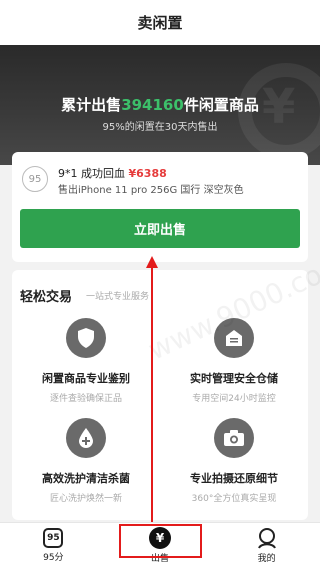 This screenshot has width=320, height=568. What do you see at coordinates (91, 105) in the screenshot?
I see `headline-prefix: 累计出售` at bounding box center [91, 105].